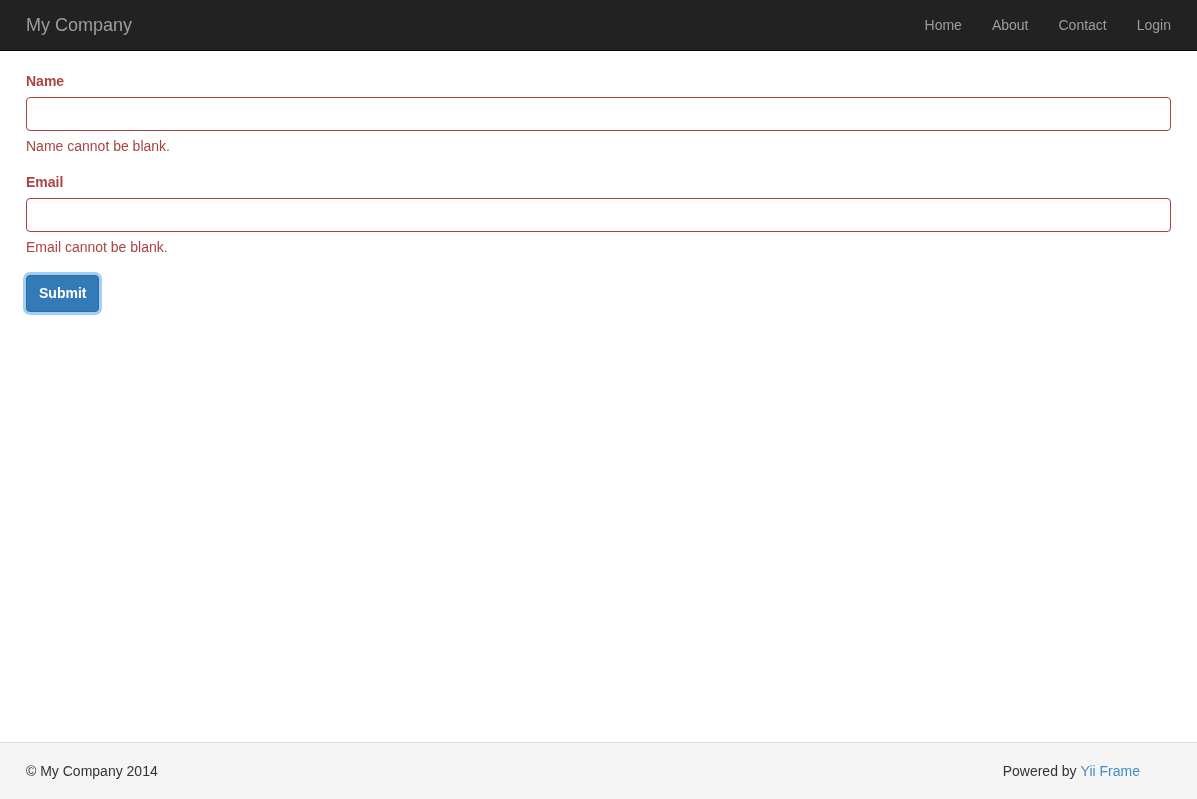 This screenshot has height=799, width=1197. I want to click on copyright-text: © My Company 2014, so click(92, 771).